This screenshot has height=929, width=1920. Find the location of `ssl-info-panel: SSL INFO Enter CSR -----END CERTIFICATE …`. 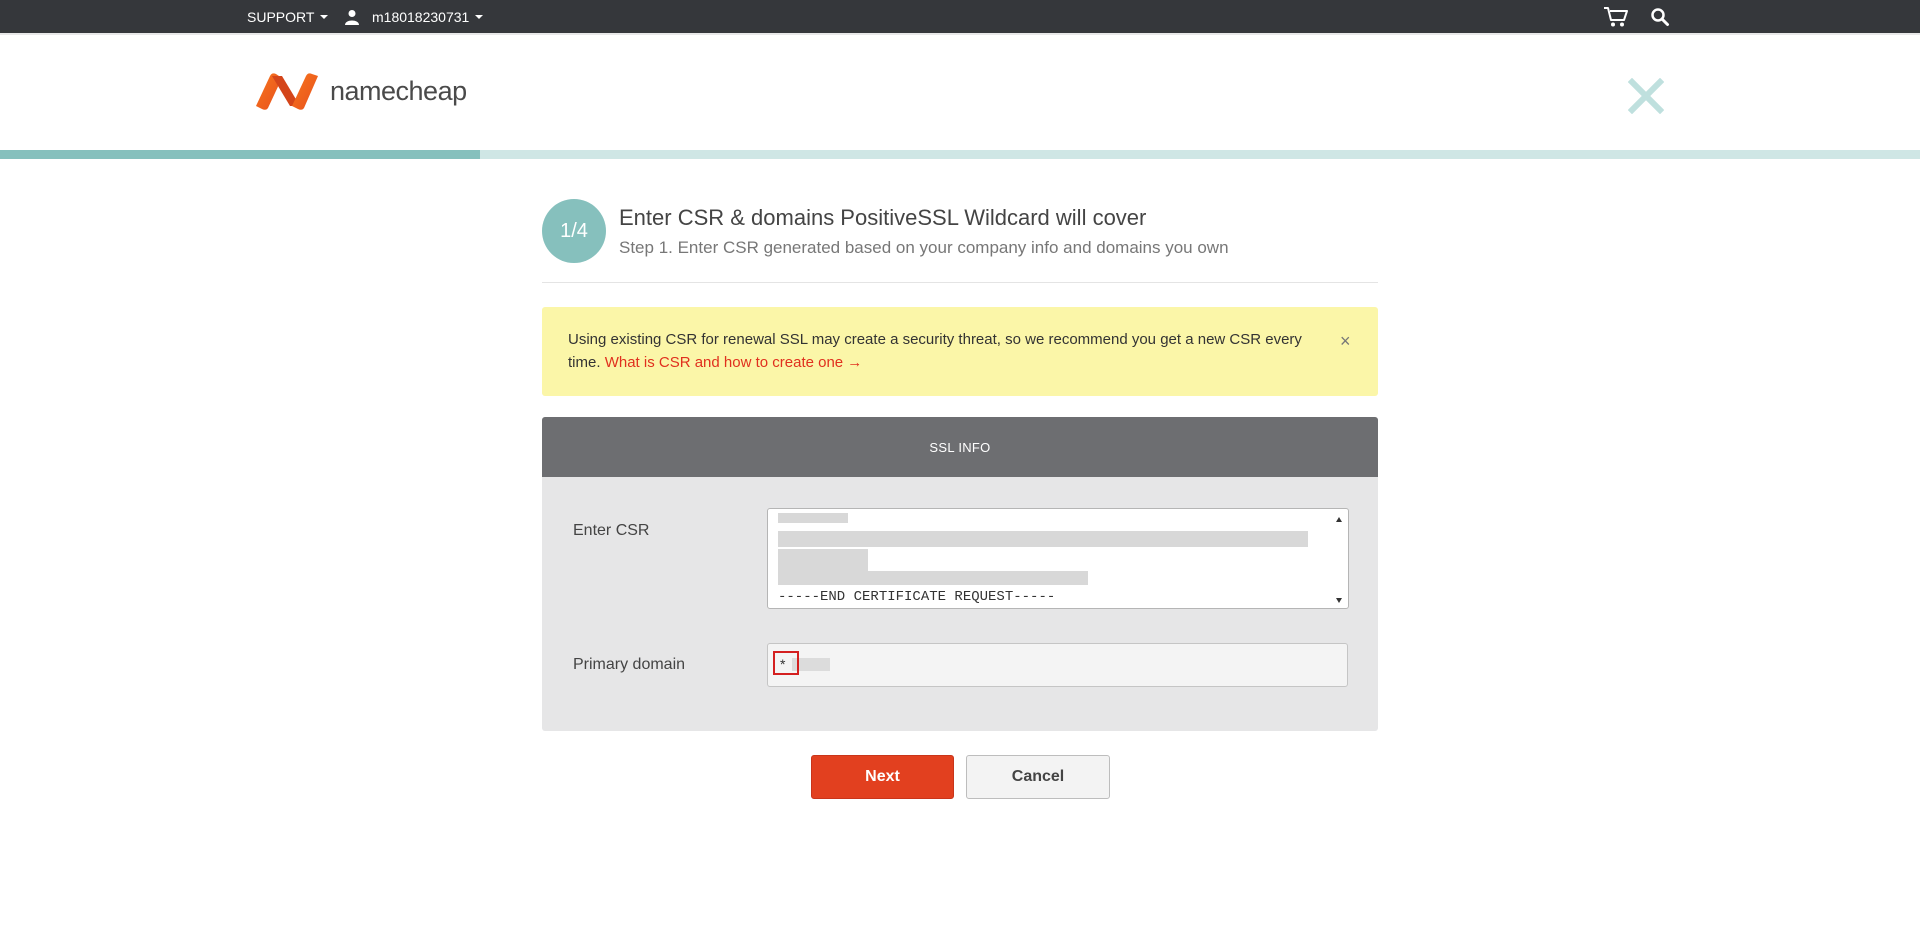

ssl-info-panel: SSL INFO Enter CSR -----END CERTIFICATE … is located at coordinates (960, 574).